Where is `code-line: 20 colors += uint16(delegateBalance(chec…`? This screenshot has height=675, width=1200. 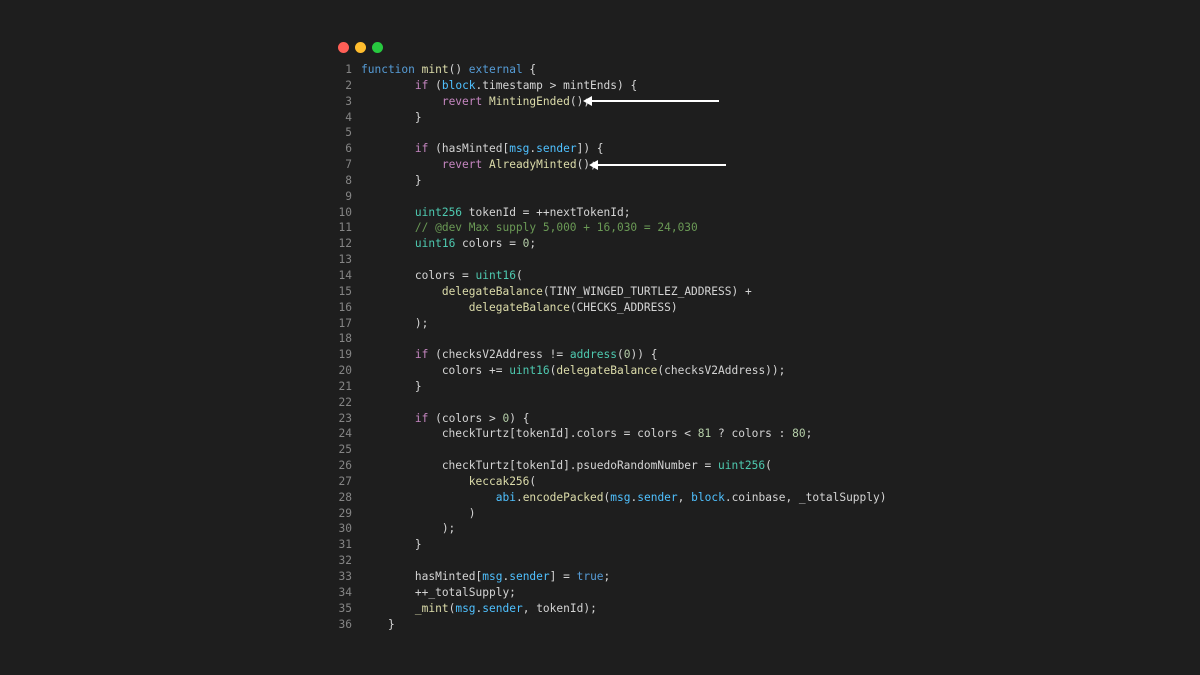
code-line: 20 colors += uint16(delegateBalance(chec… is located at coordinates (608, 371).